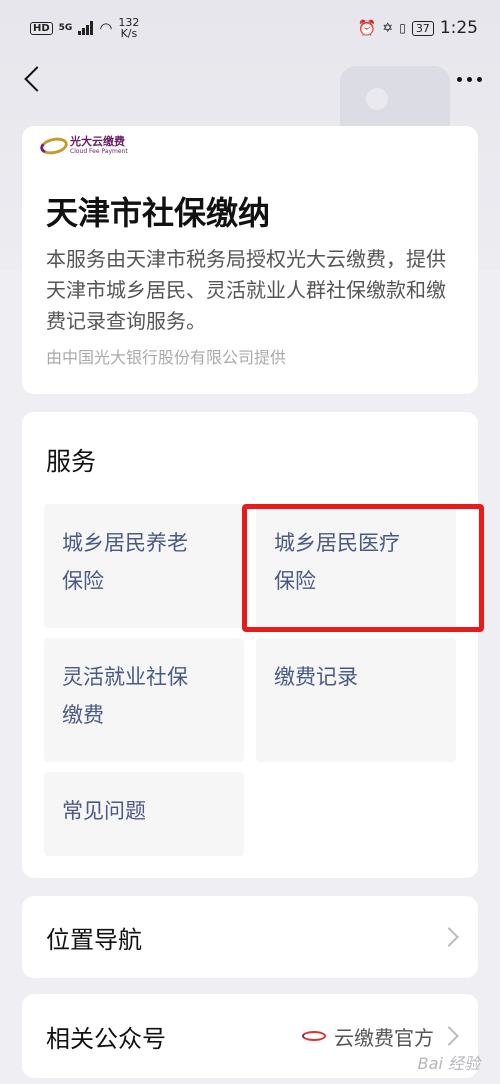 Image resolution: width=500 pixels, height=1084 pixels. What do you see at coordinates (314, 1036) in the screenshot?
I see `account-logo-icon` at bounding box center [314, 1036].